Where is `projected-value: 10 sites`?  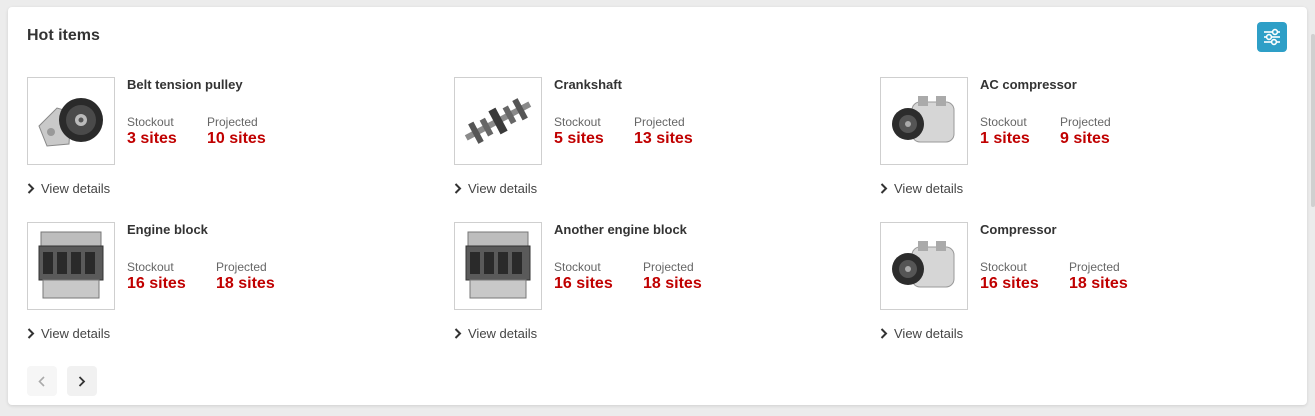
projected-value: 10 sites is located at coordinates (236, 138).